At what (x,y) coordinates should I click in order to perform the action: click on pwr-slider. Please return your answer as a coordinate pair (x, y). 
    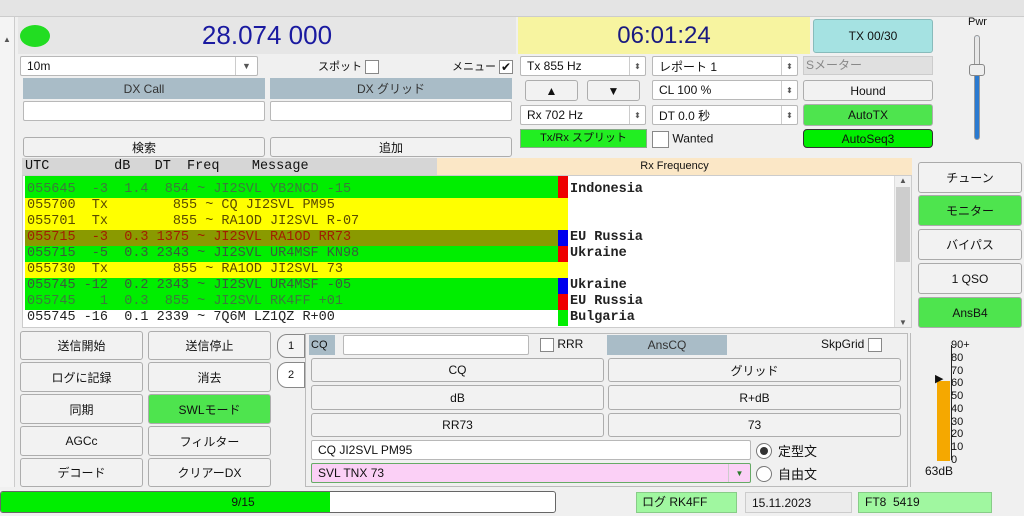
    Looking at the image, I should click on (977, 87).